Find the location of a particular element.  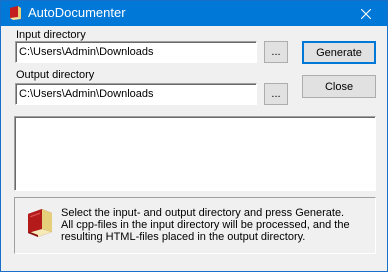

title-bar: AutoDocumenter is located at coordinates (194, 13).